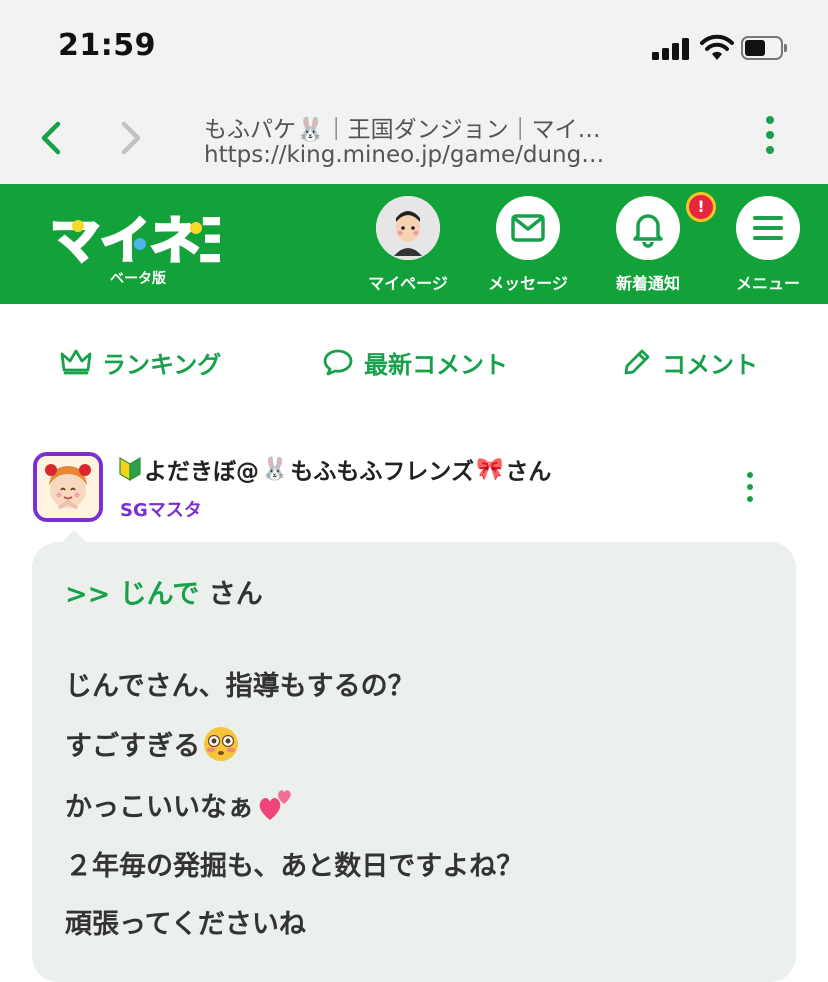 The width and height of the screenshot is (828, 982). Describe the element at coordinates (107, 45) in the screenshot. I see `status-time: 21:59` at that location.